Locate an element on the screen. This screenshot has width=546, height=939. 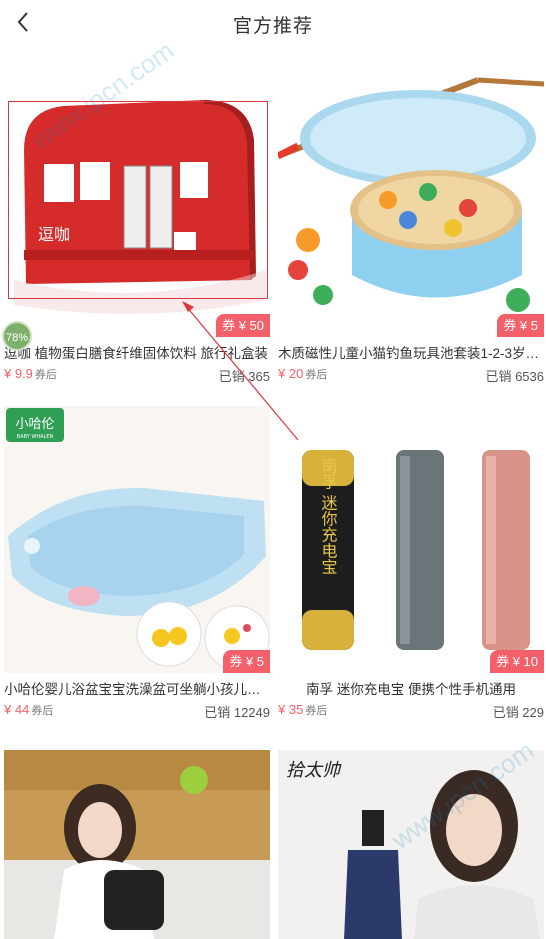
product-image: 券 ¥ 5 is located at coordinates (411, 203).